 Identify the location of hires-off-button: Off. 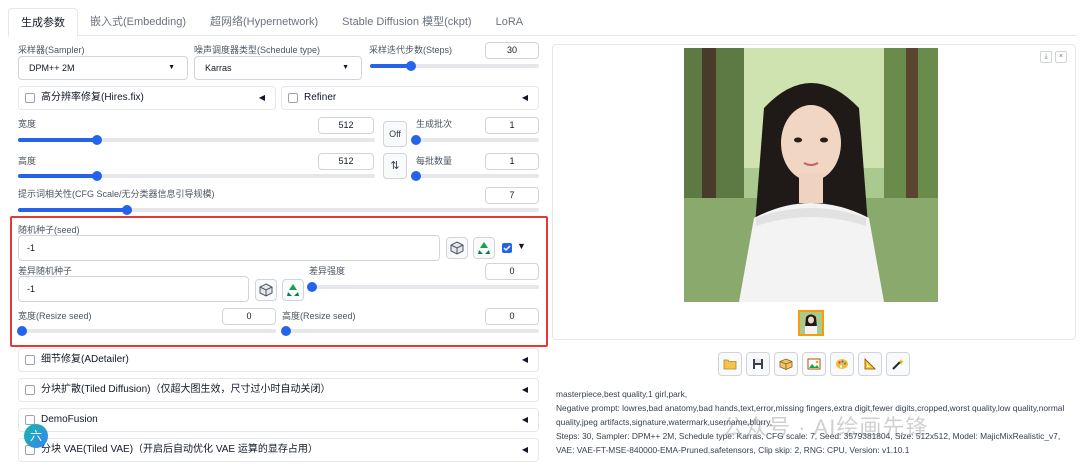
(395, 134).